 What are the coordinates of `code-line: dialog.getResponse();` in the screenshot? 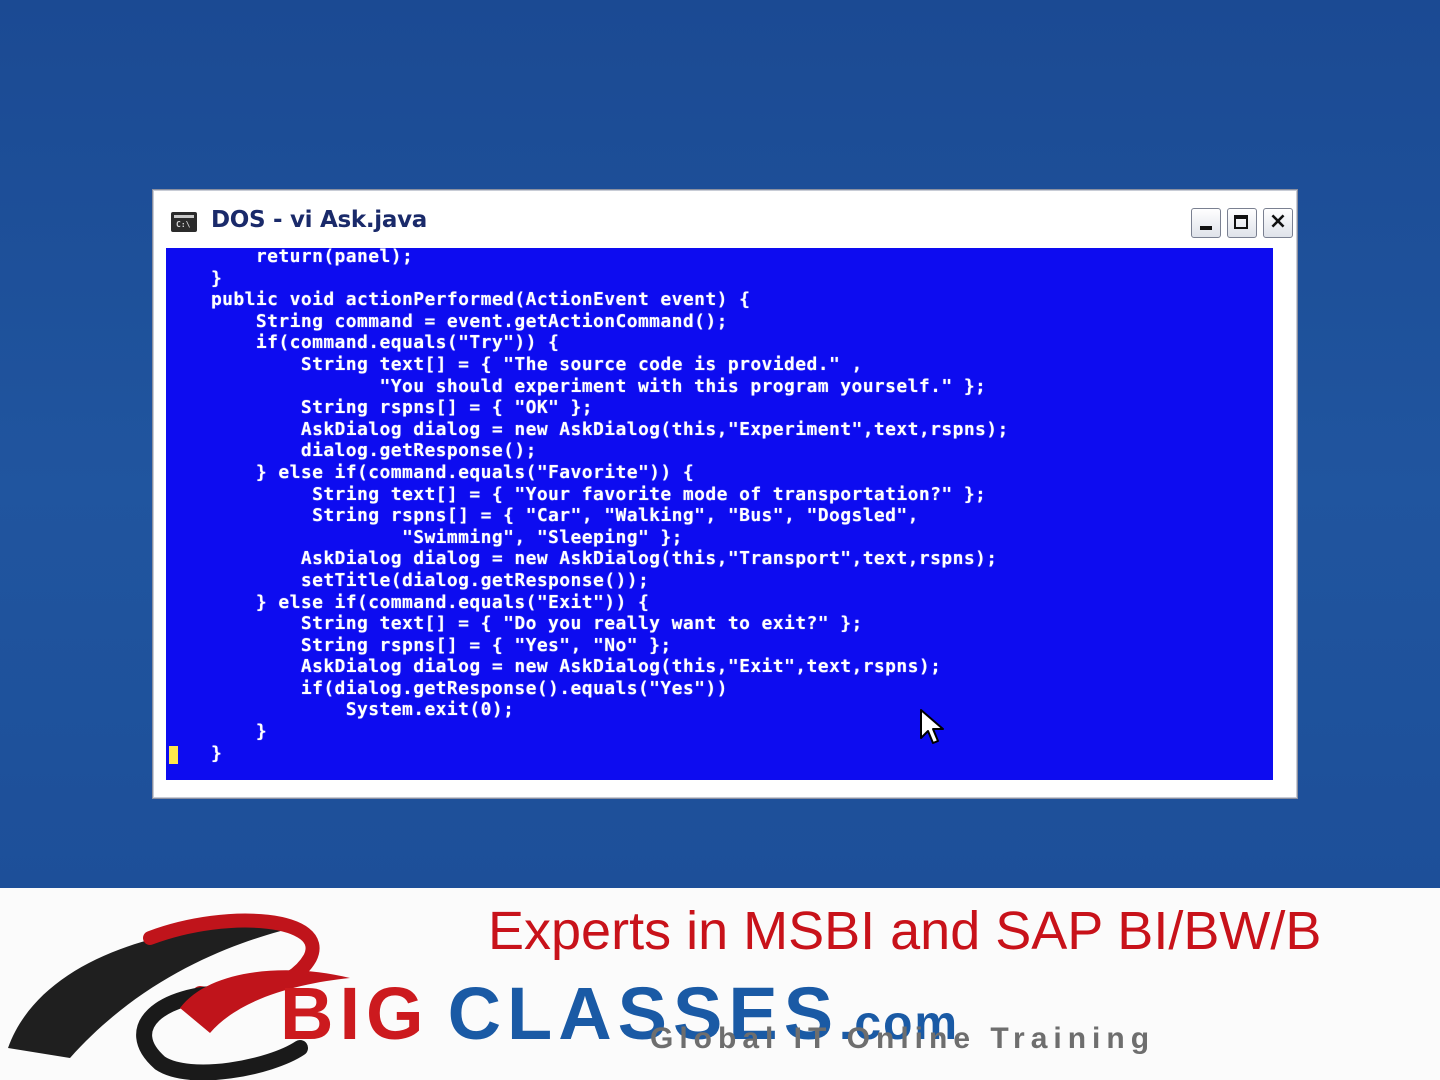 It's located at (351, 451).